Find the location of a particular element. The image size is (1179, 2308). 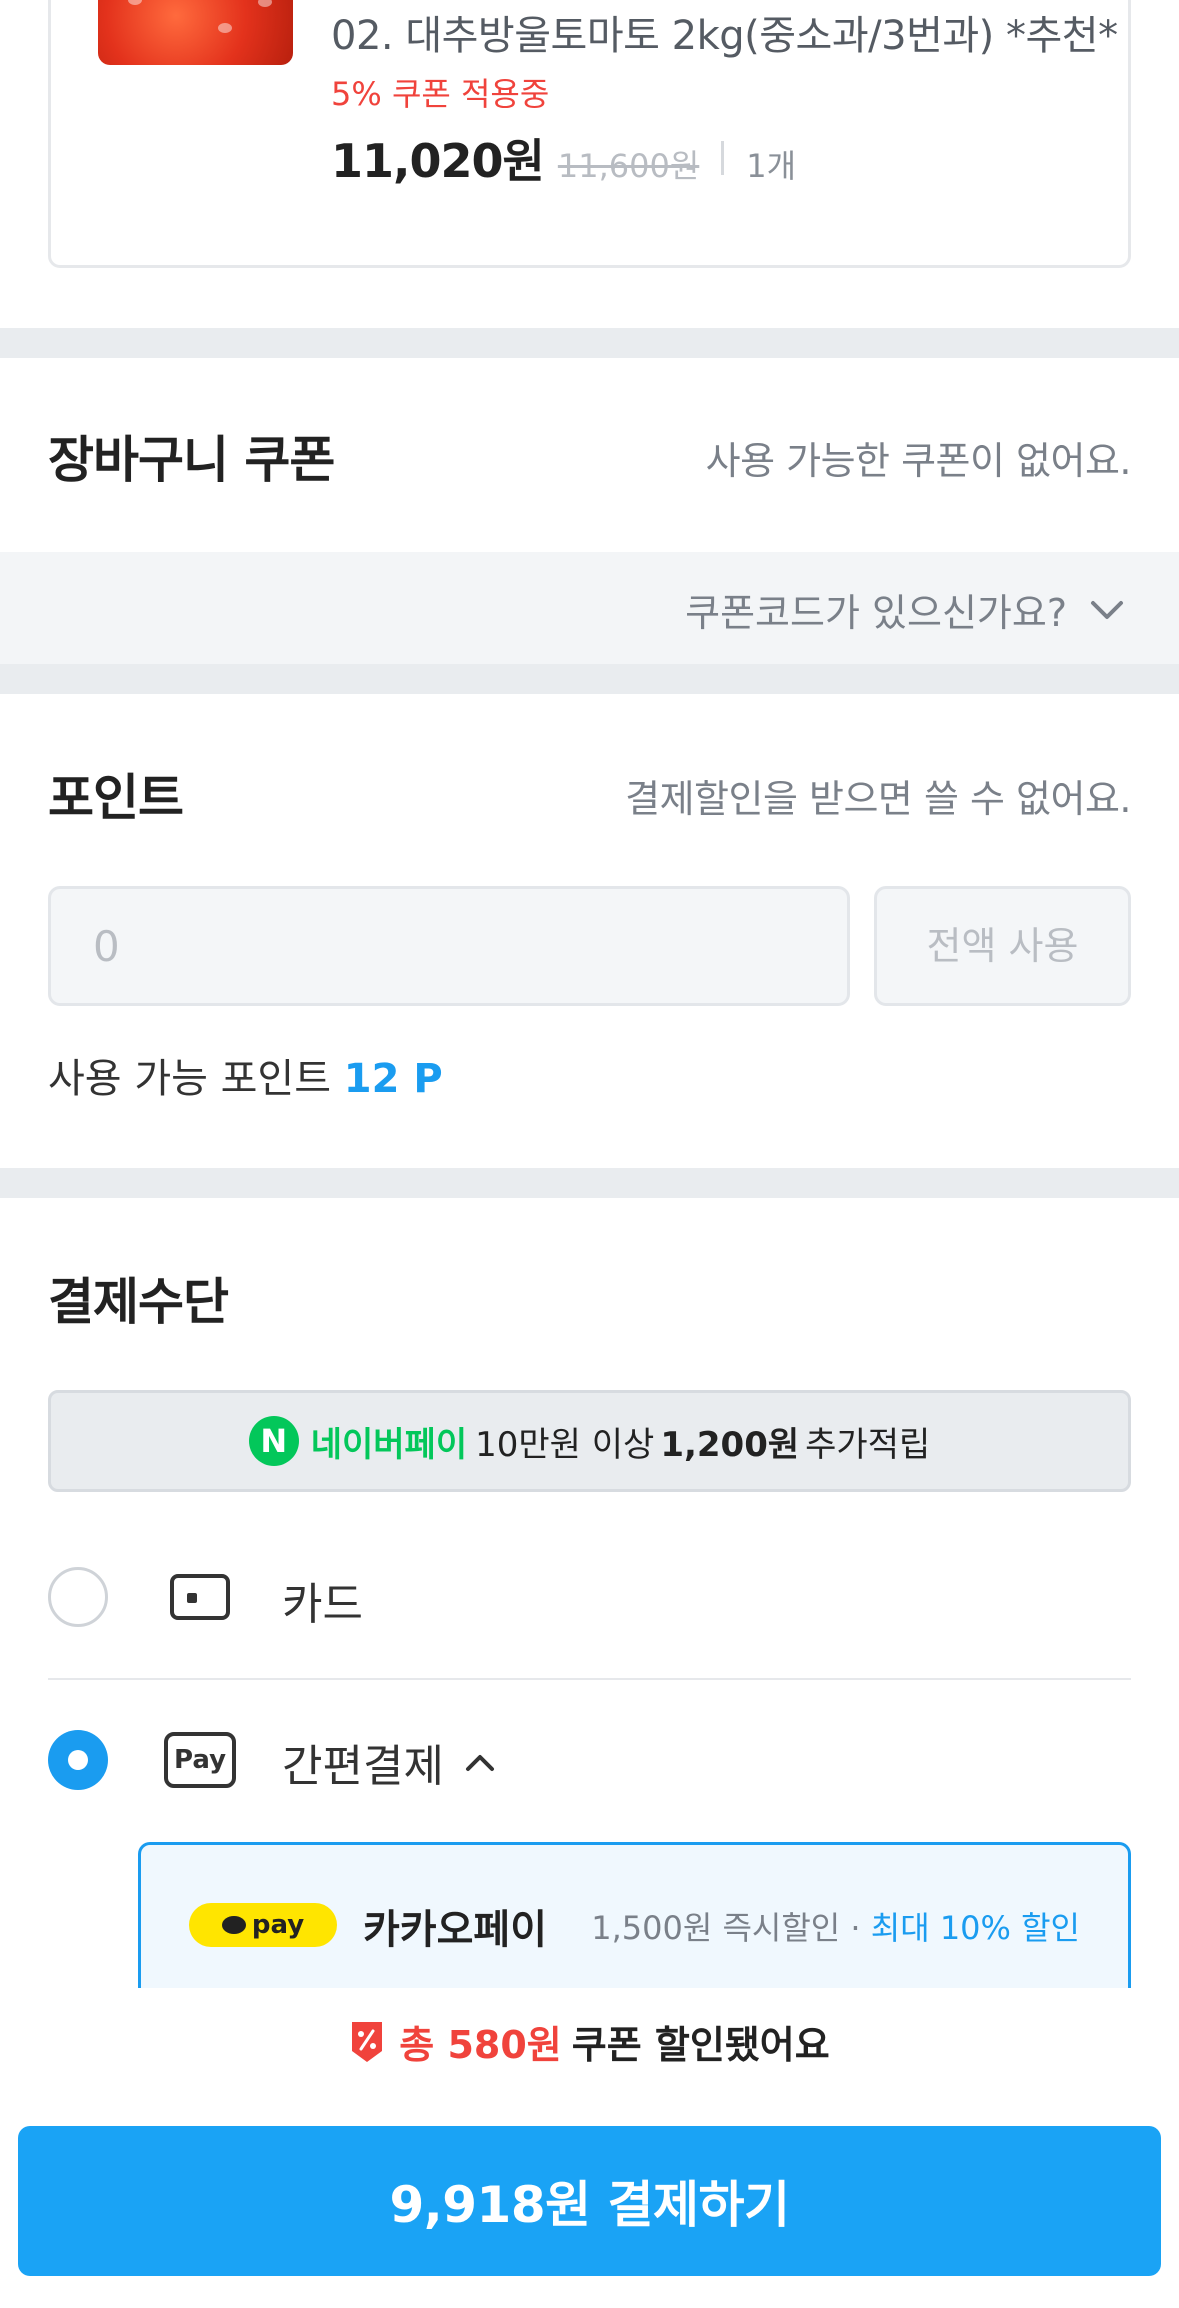

kakao-pay-option: pay 카카오페이 1,500원 즉시할인 · 최대 10% 할인 is located at coordinates (634, 1917).